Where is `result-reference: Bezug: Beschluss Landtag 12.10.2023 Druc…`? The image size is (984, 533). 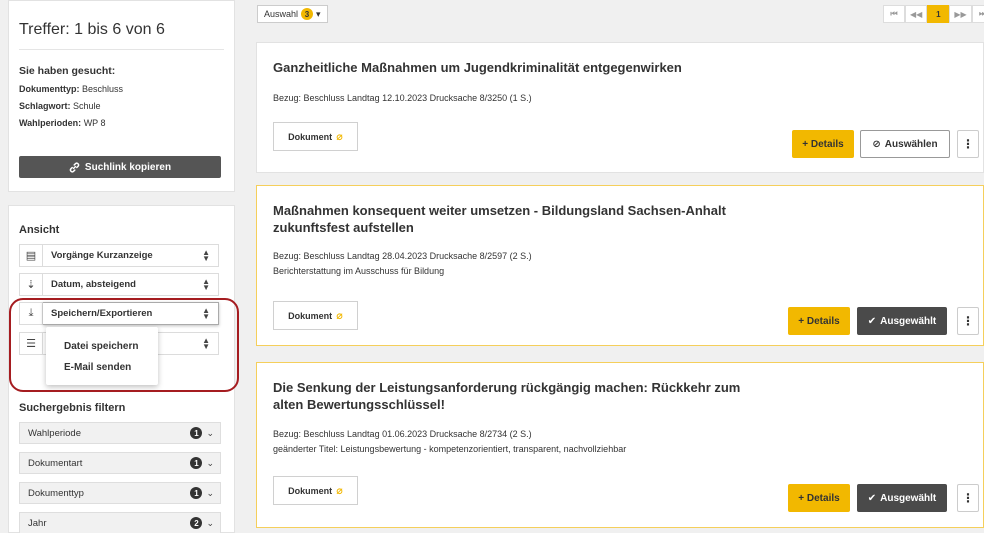
result-reference: Bezug: Beschluss Landtag 12.10.2023 Druc… is located at coordinates (402, 98).